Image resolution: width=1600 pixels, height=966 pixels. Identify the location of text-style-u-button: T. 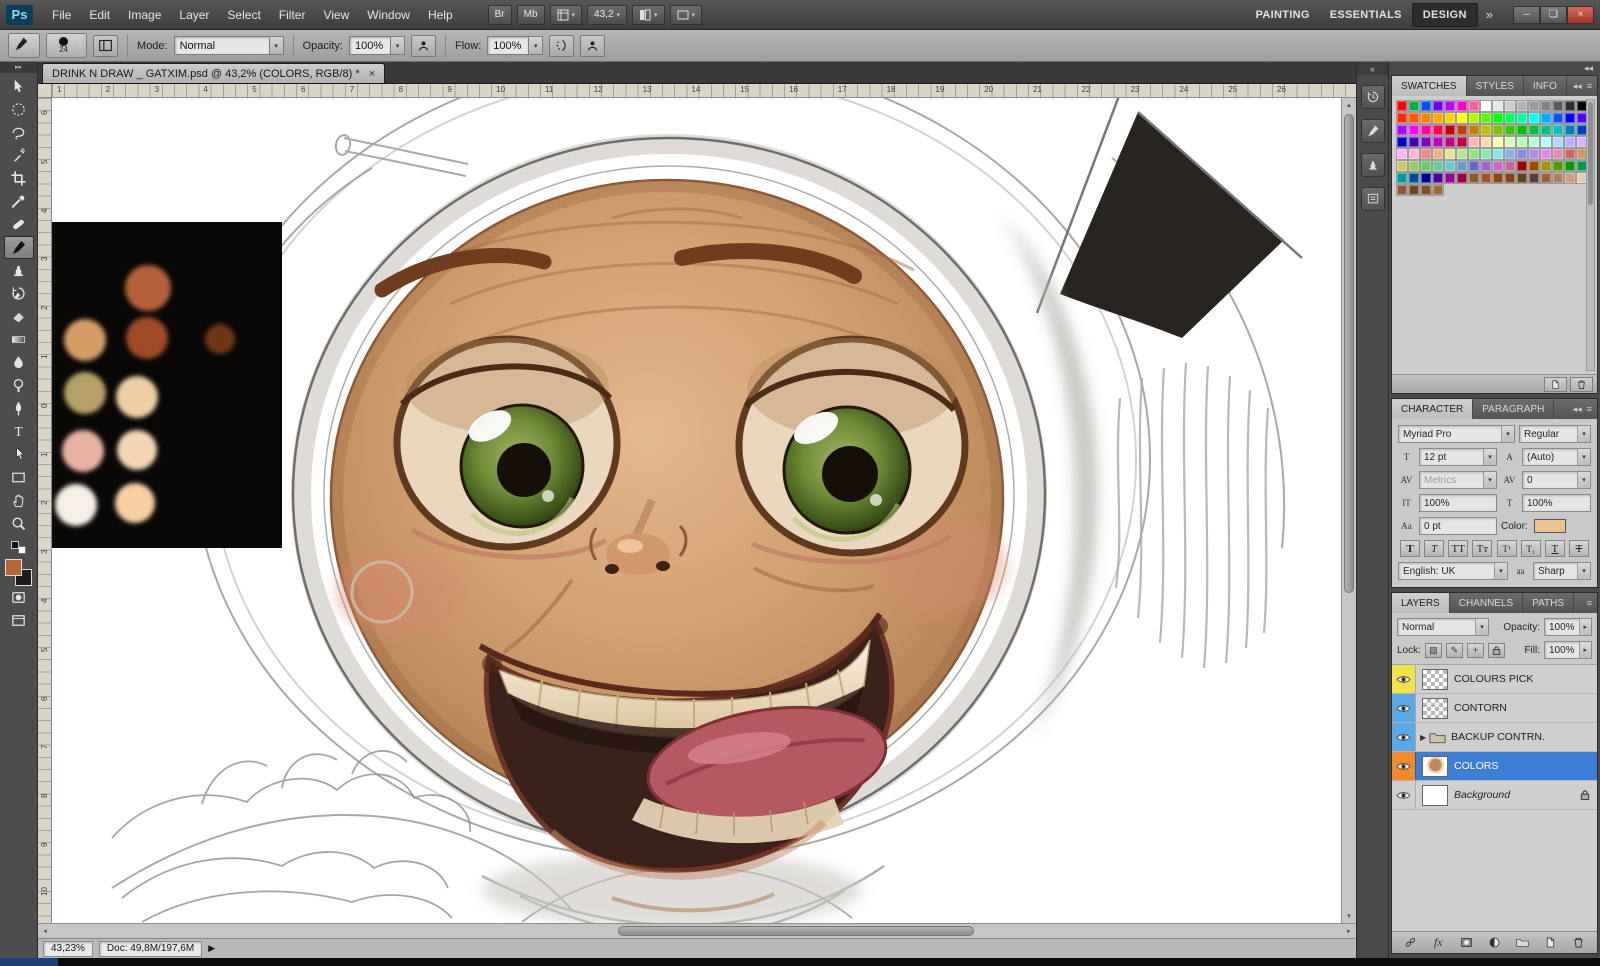
(1554, 548).